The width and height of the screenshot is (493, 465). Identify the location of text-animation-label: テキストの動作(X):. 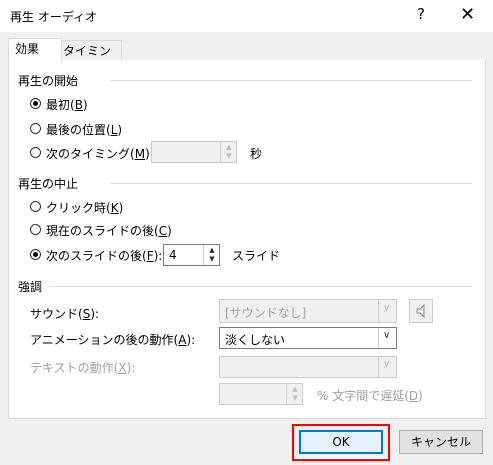
(83, 368).